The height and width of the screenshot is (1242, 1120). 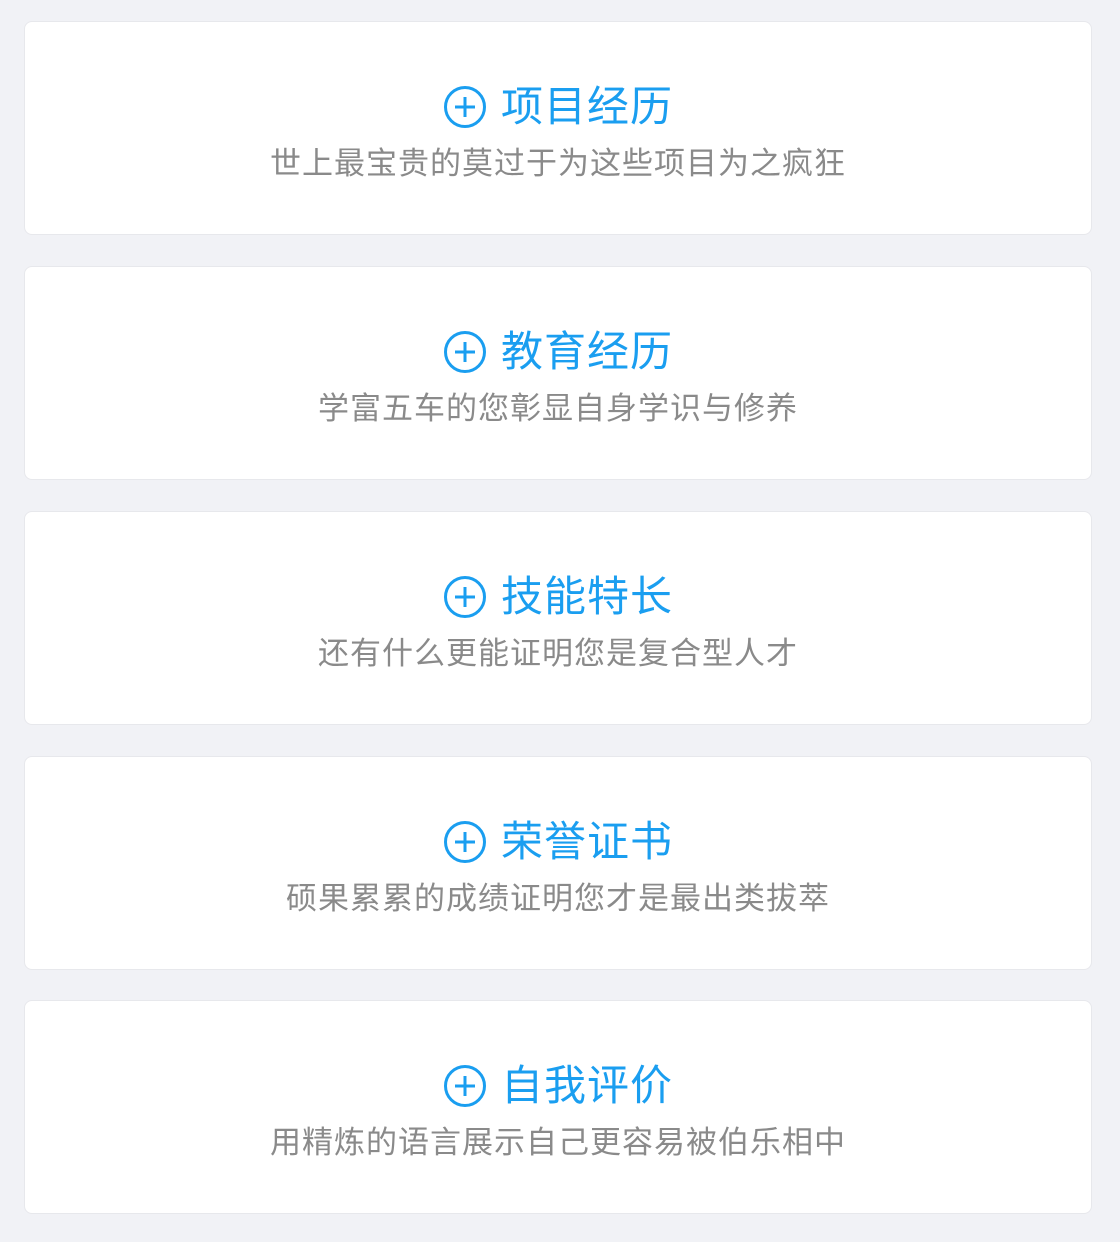 I want to click on card-subtitle: 硕果累累的成绩证明您才是最出类拔萃, so click(x=558, y=899).